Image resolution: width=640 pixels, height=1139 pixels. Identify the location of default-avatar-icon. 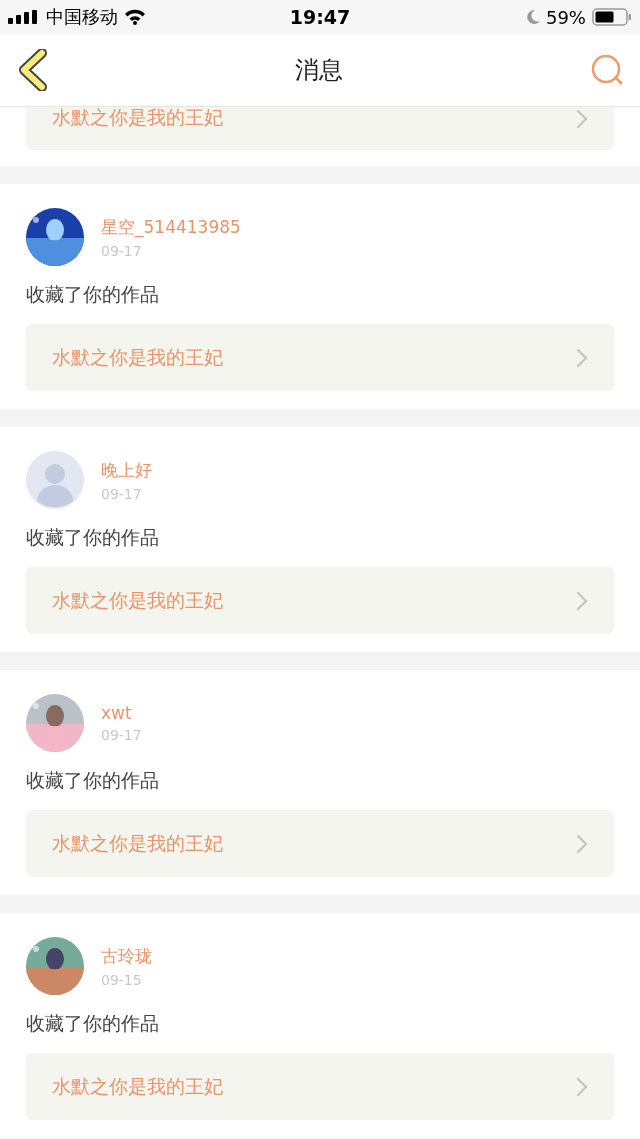
(55, 480).